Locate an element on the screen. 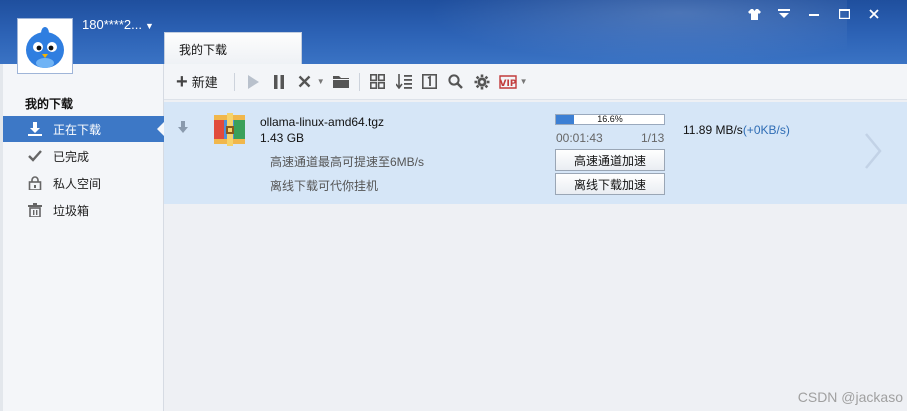 Image resolution: width=907 pixels, height=411 pixels. toolbar: + 新建 ▼ VIP ▼ is located at coordinates (535, 82).